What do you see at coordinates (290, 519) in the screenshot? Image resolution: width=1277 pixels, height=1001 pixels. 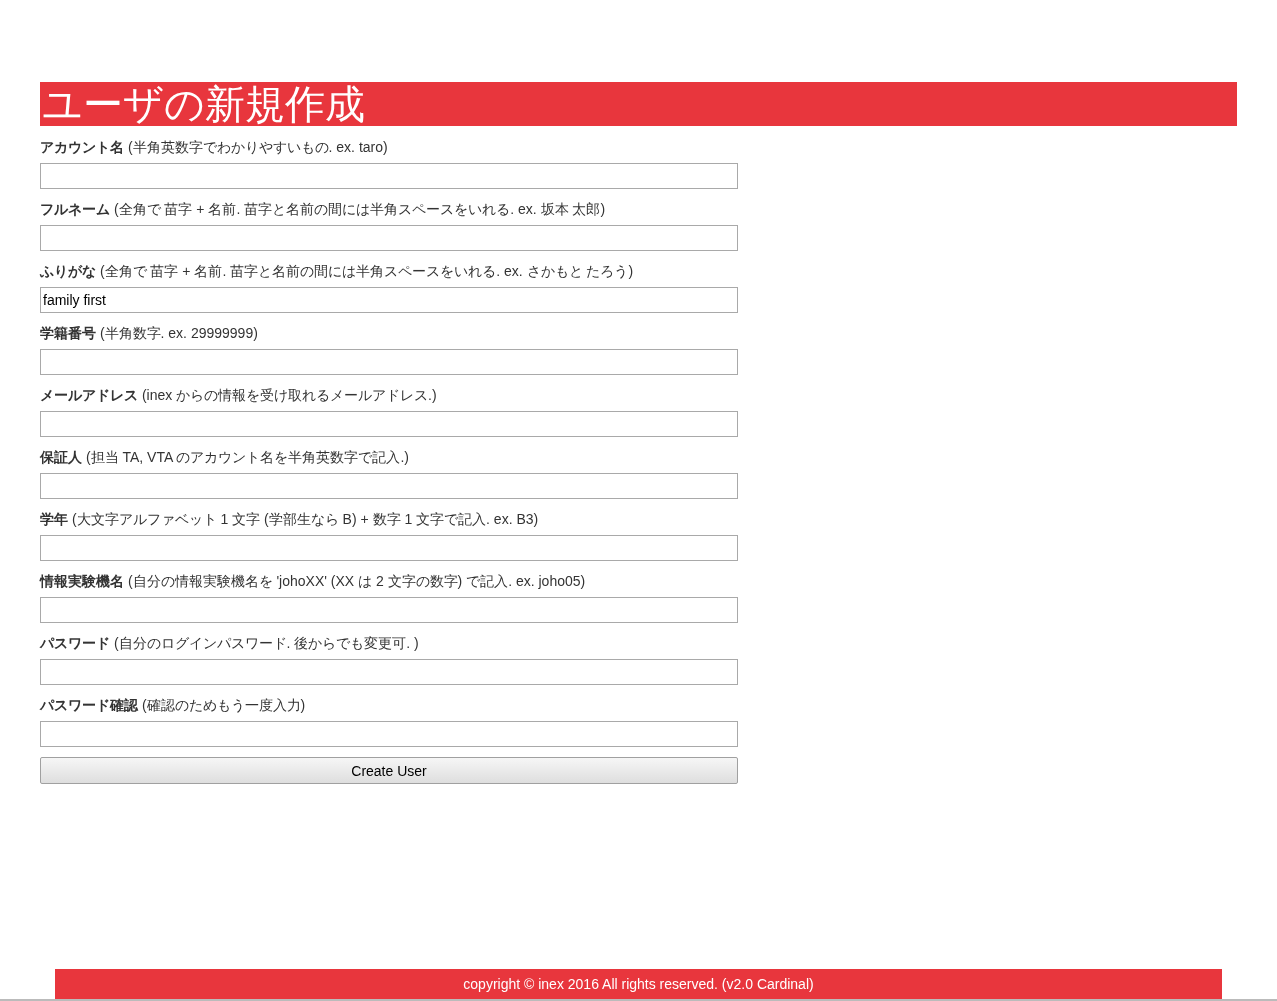 I see `field-label: 学年 (大文字アルファベット 1 文字 (学部生なら B) + 数字 1 文字で記入. ex. B3)` at bounding box center [290, 519].